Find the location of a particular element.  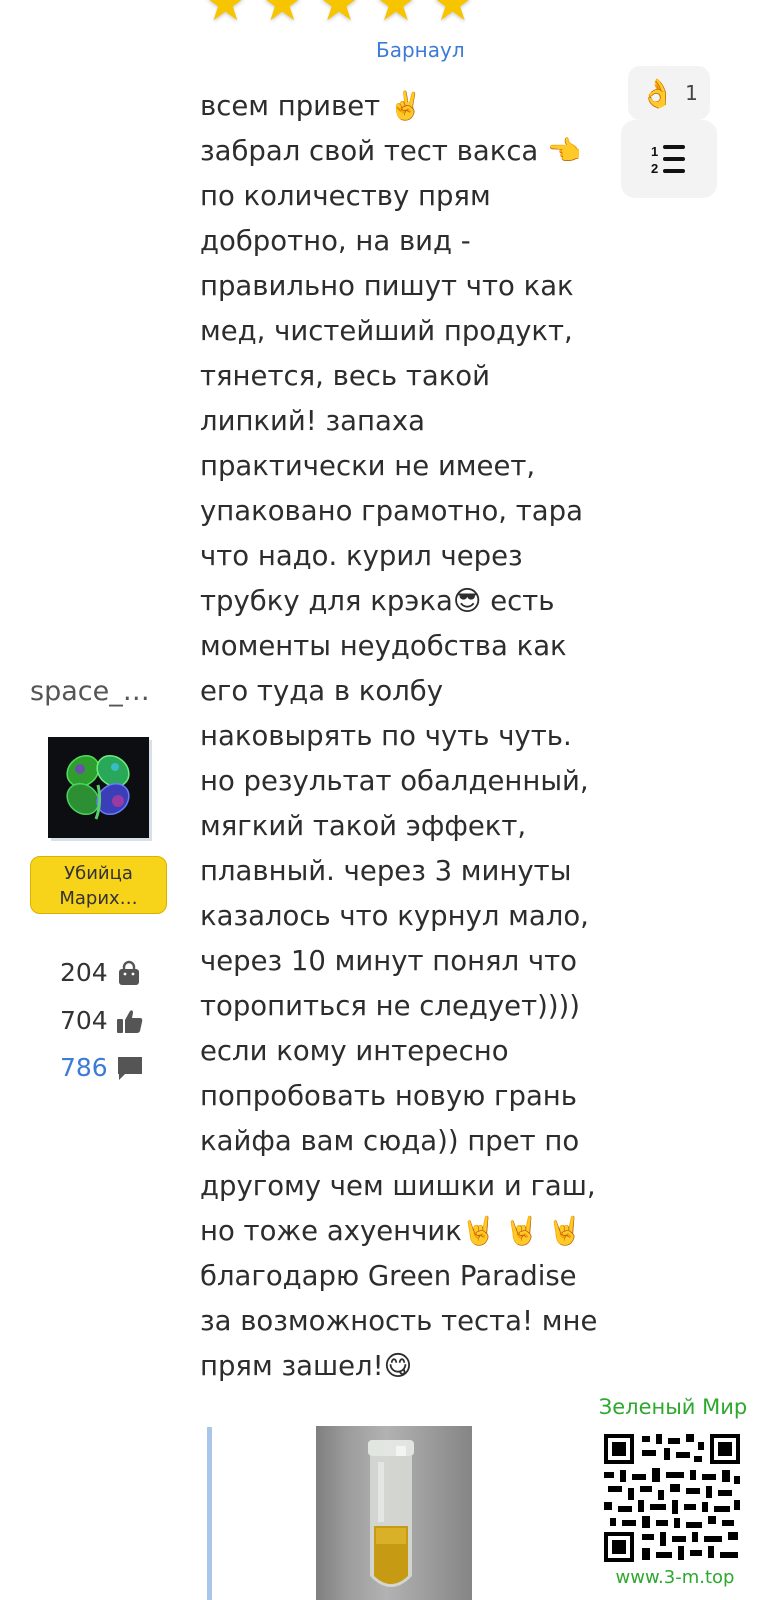

post-line: торопиться не следует)))) is located at coordinates (390, 1006).